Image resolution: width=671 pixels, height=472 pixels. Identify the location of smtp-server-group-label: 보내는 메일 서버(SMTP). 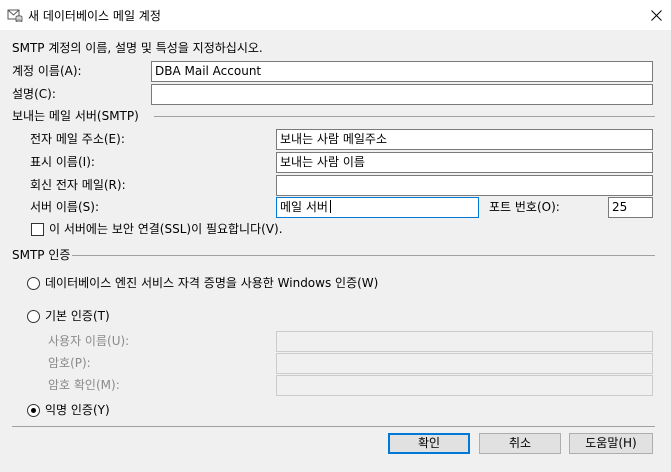
(75, 116).